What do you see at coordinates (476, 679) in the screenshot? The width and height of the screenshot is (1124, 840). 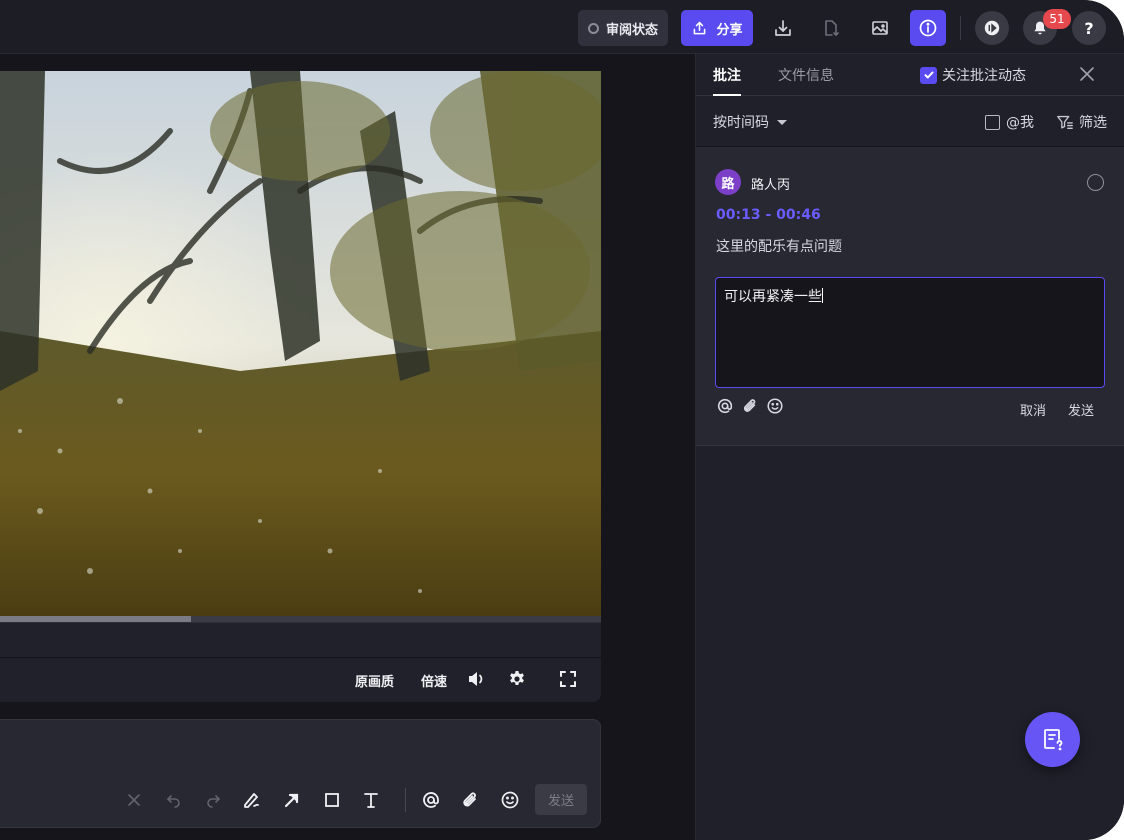 I see `volume-icon` at bounding box center [476, 679].